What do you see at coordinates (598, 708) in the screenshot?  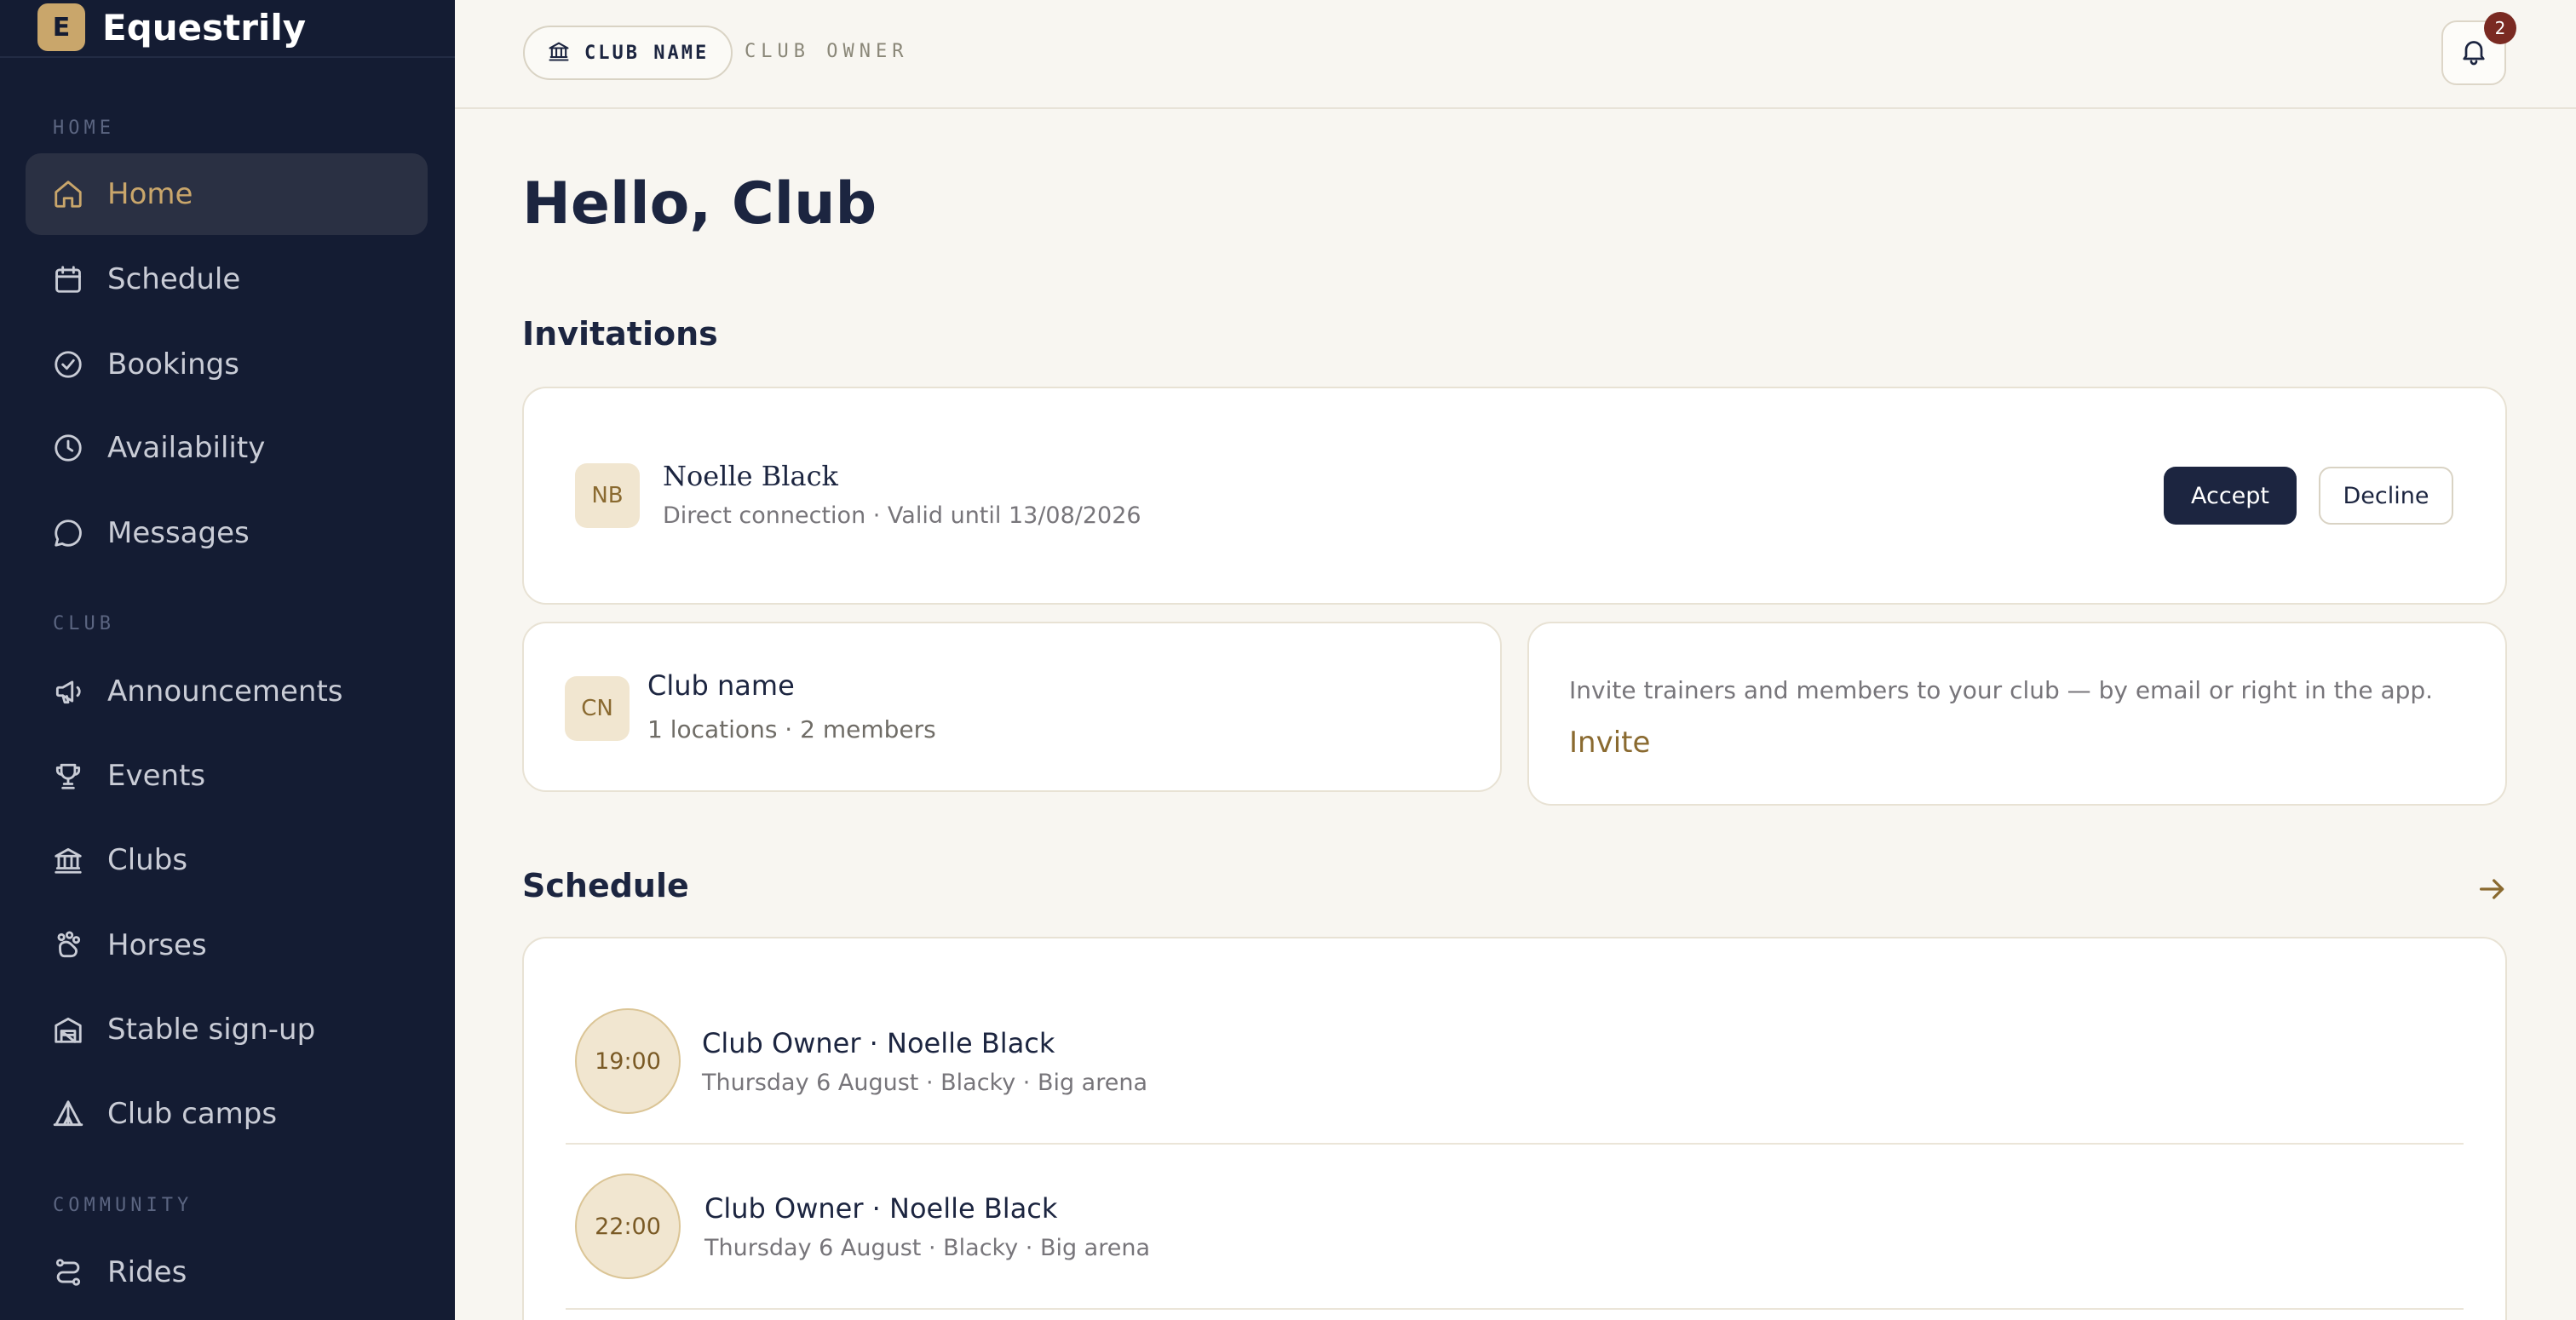 I see `avatar: CN` at bounding box center [598, 708].